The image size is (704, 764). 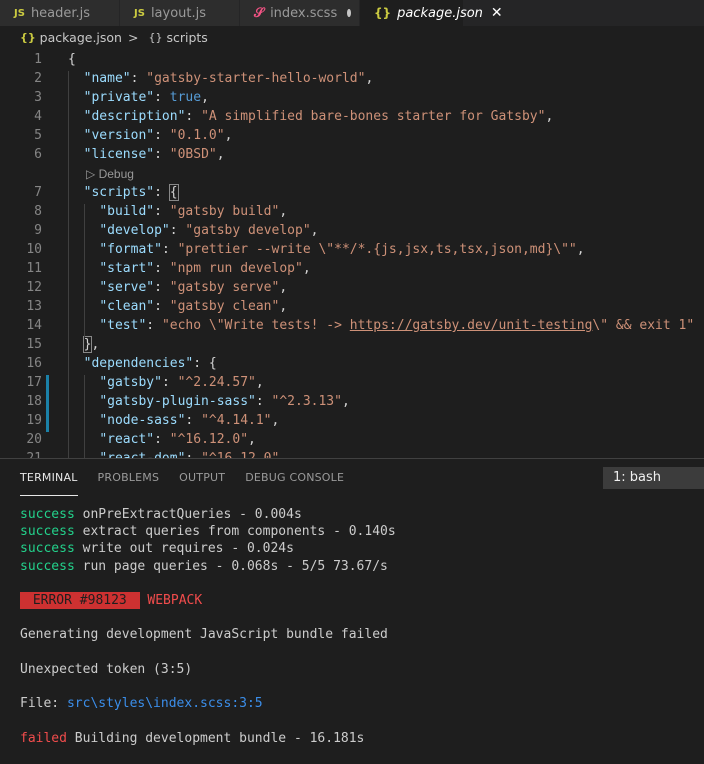 What do you see at coordinates (38, 135) in the screenshot?
I see `line-number: 5` at bounding box center [38, 135].